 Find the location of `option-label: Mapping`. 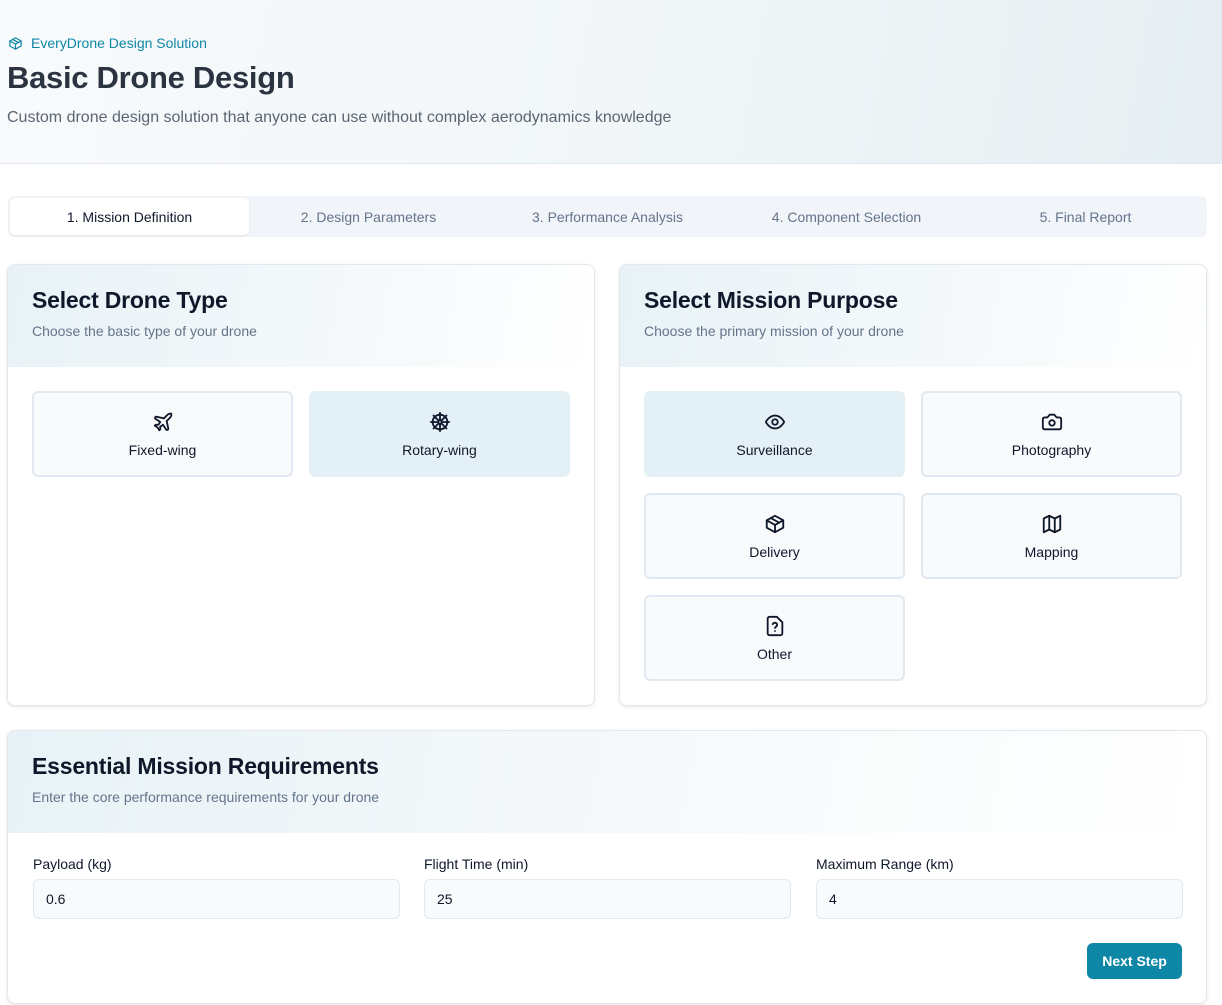

option-label: Mapping is located at coordinates (1051, 551).